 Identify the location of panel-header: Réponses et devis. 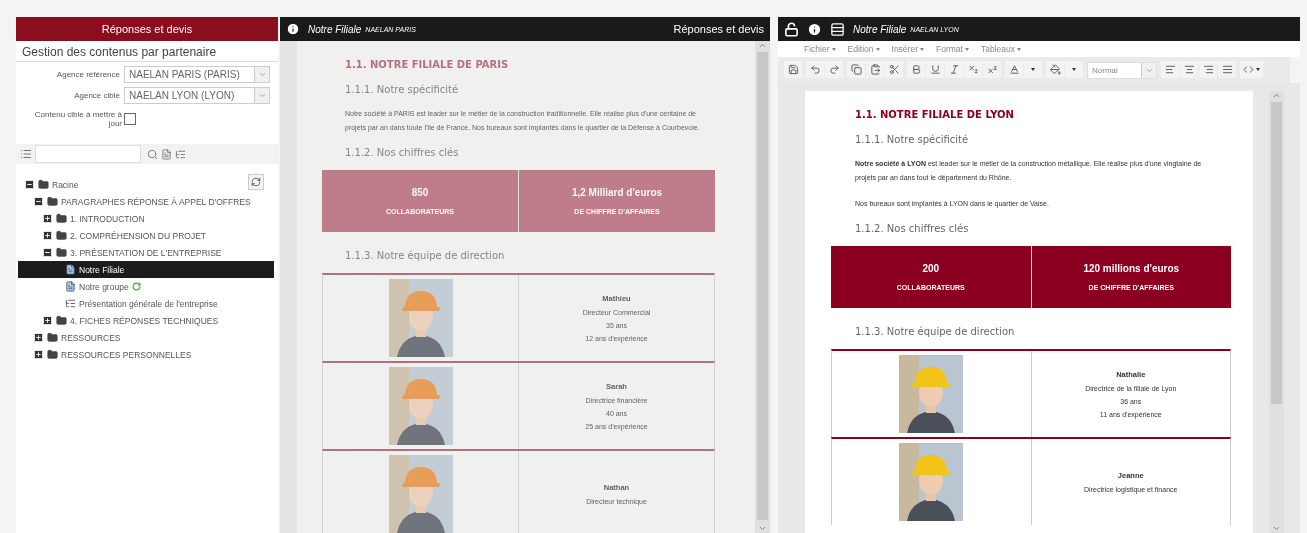
(147, 29).